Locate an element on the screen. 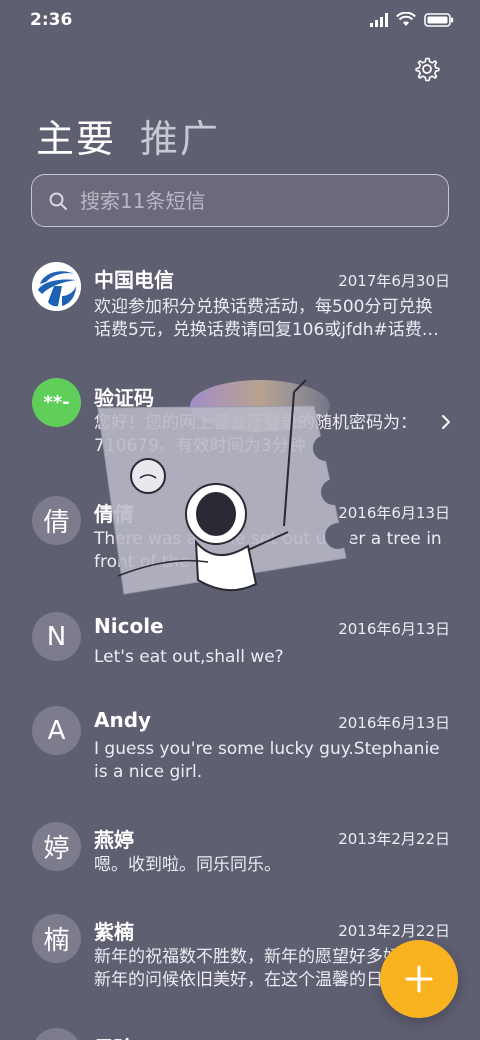 The width and height of the screenshot is (480, 1040). avatar-text: A is located at coordinates (56, 730).